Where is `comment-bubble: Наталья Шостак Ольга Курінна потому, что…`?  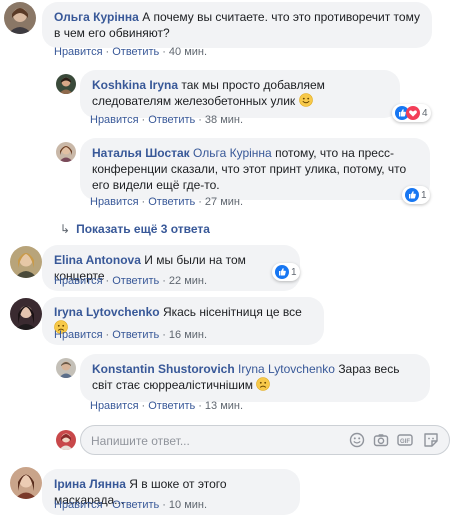
comment-bubble: Наталья Шостак Ольга Курінна потому, что… is located at coordinates (255, 169).